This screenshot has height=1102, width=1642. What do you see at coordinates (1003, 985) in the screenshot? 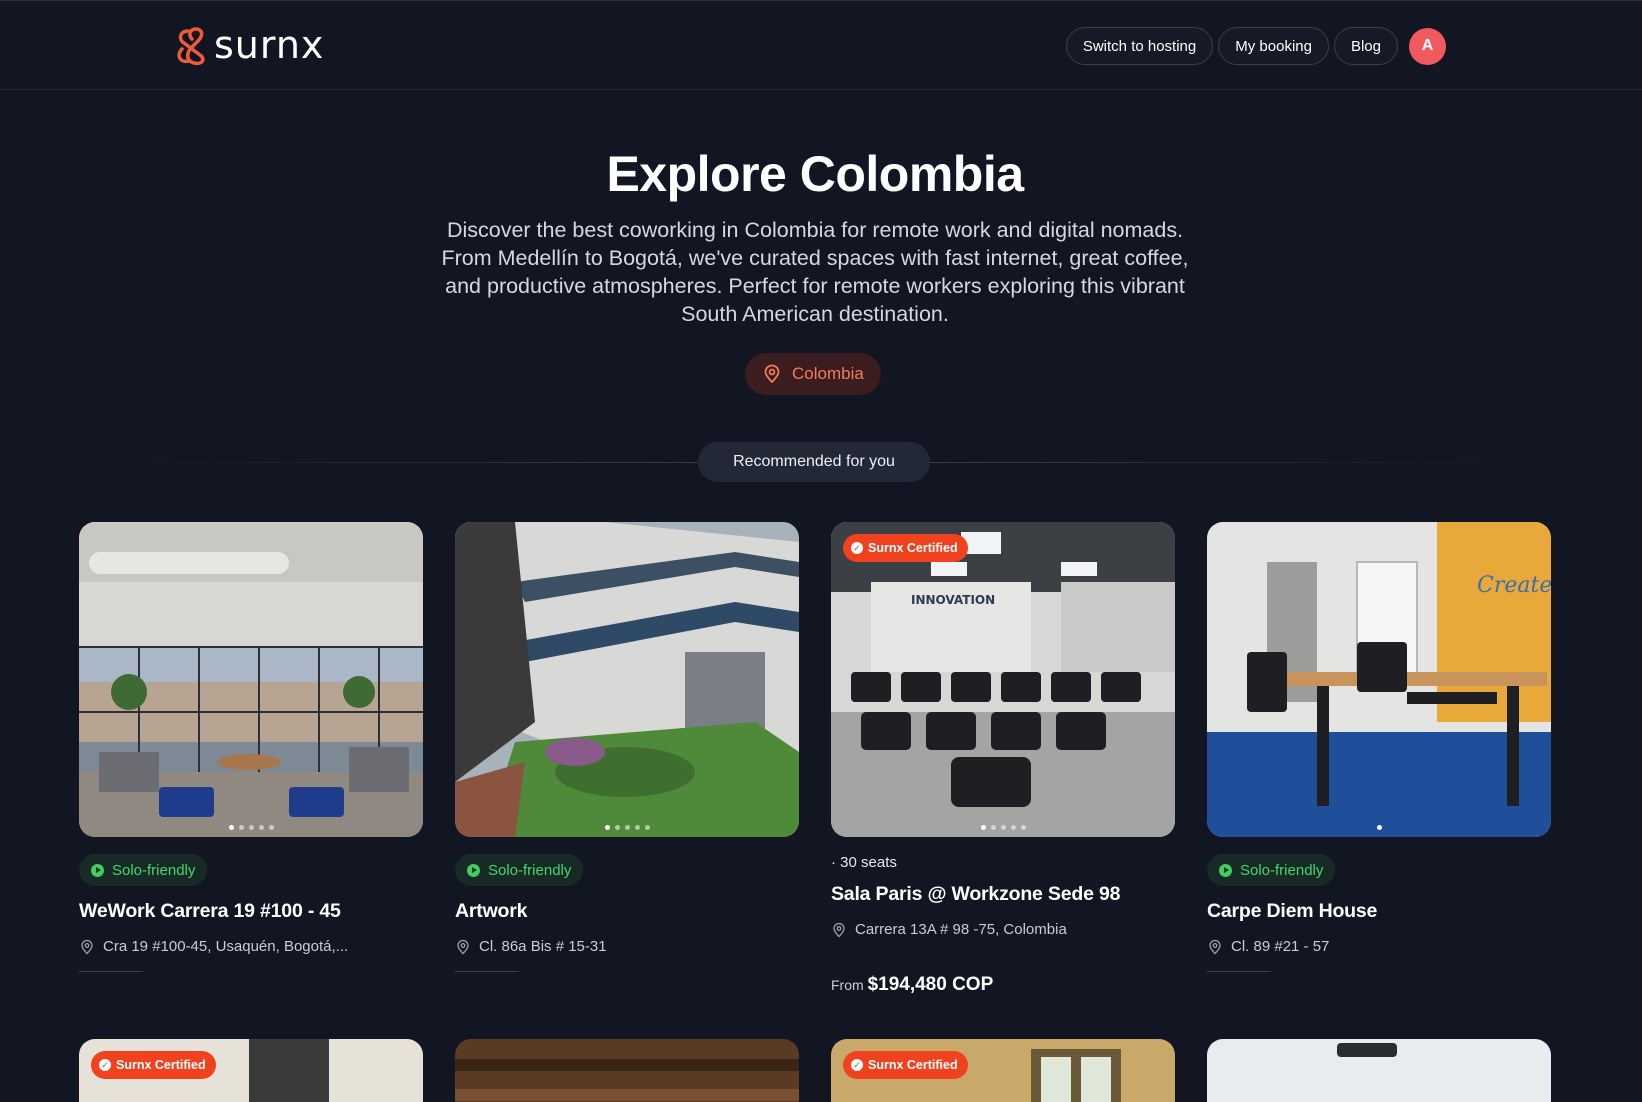
I see `listing-price: From $194,480 COP` at bounding box center [1003, 985].